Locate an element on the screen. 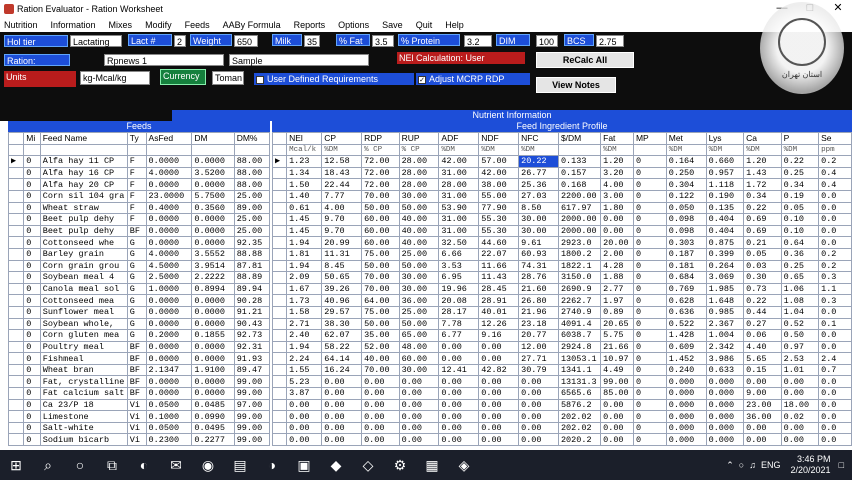 The width and height of the screenshot is (852, 480). feed-cell-dm: 2.2222 is located at coordinates (213, 277).